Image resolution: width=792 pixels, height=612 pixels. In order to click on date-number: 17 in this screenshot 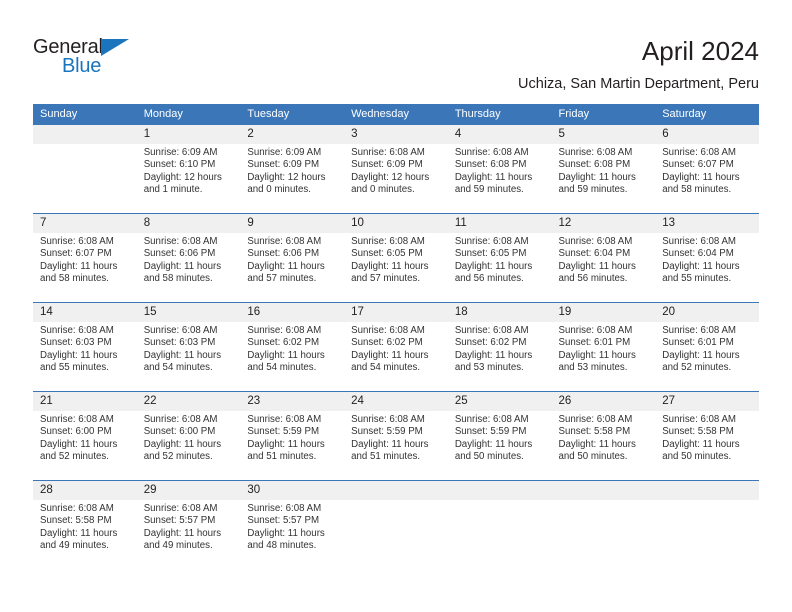, I will do `click(396, 312)`.